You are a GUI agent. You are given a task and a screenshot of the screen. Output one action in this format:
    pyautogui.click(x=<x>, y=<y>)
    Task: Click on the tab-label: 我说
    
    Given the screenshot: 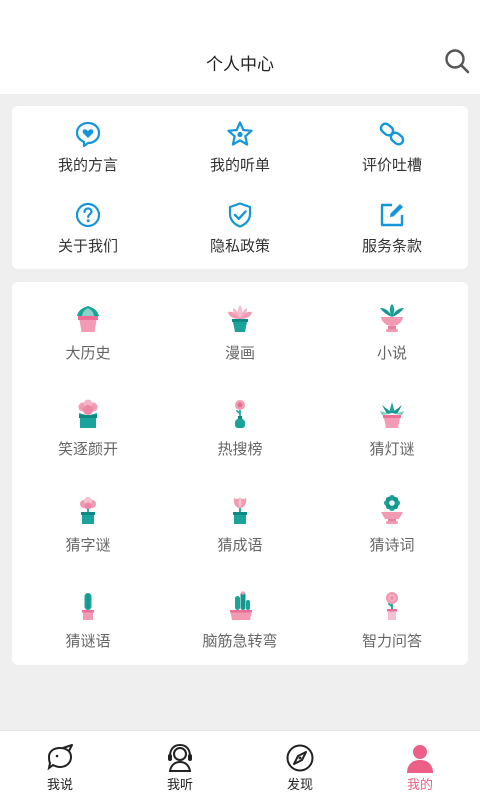 What is the action you would take?
    pyautogui.click(x=59, y=785)
    